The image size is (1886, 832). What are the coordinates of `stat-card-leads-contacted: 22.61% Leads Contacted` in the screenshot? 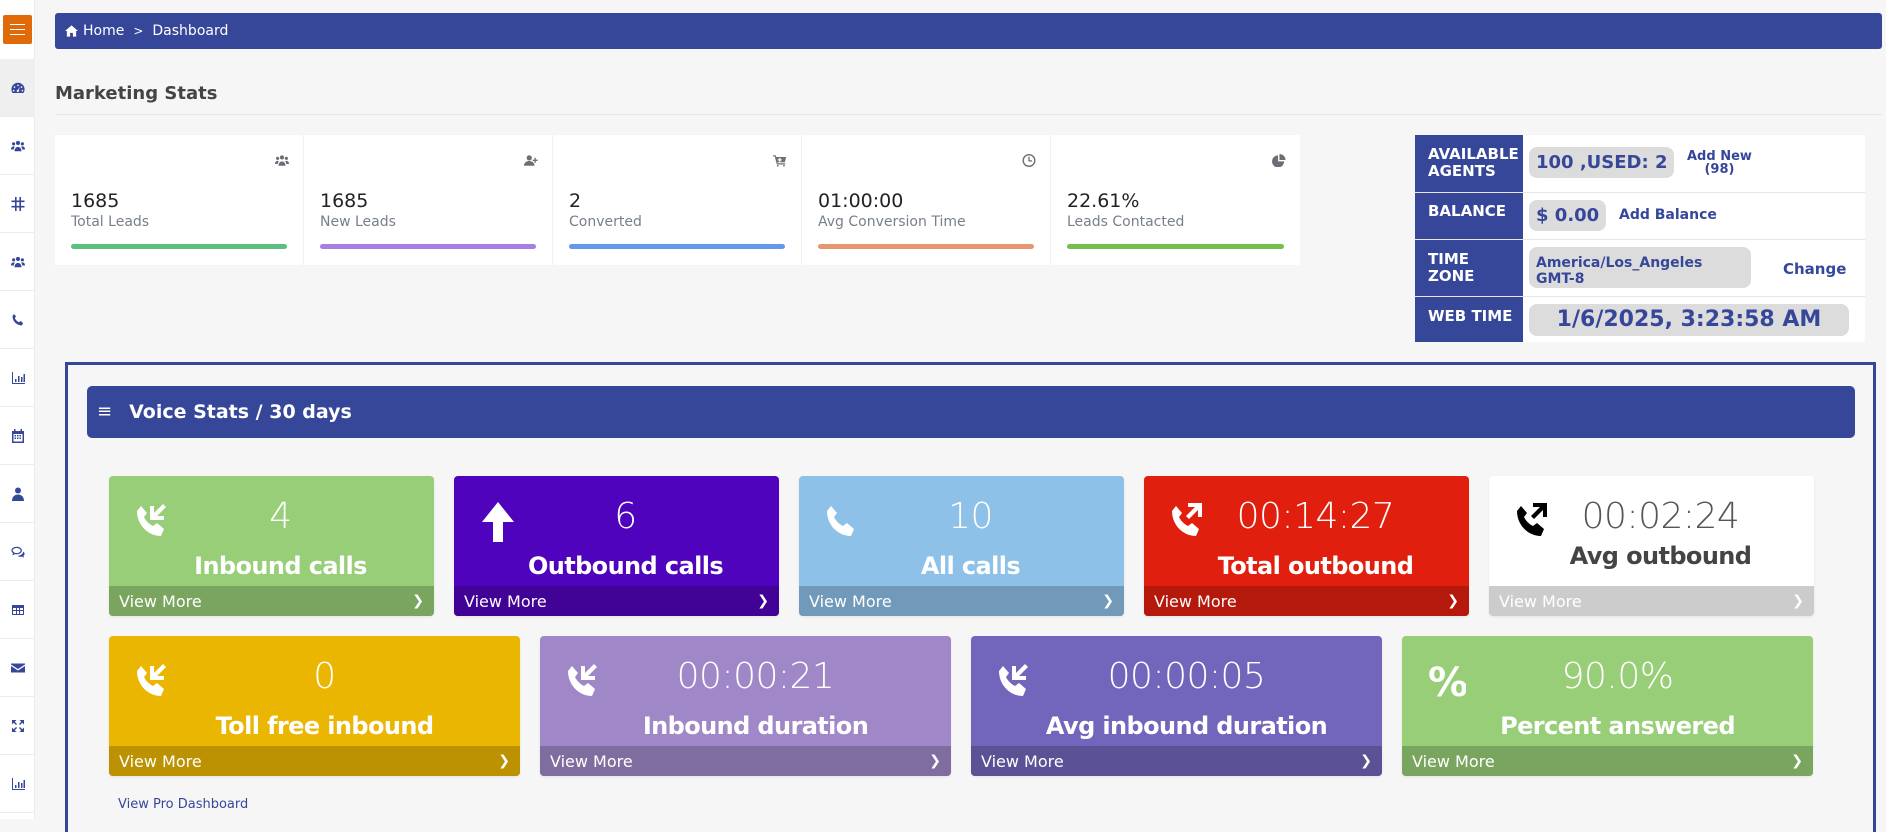 It's located at (1175, 200).